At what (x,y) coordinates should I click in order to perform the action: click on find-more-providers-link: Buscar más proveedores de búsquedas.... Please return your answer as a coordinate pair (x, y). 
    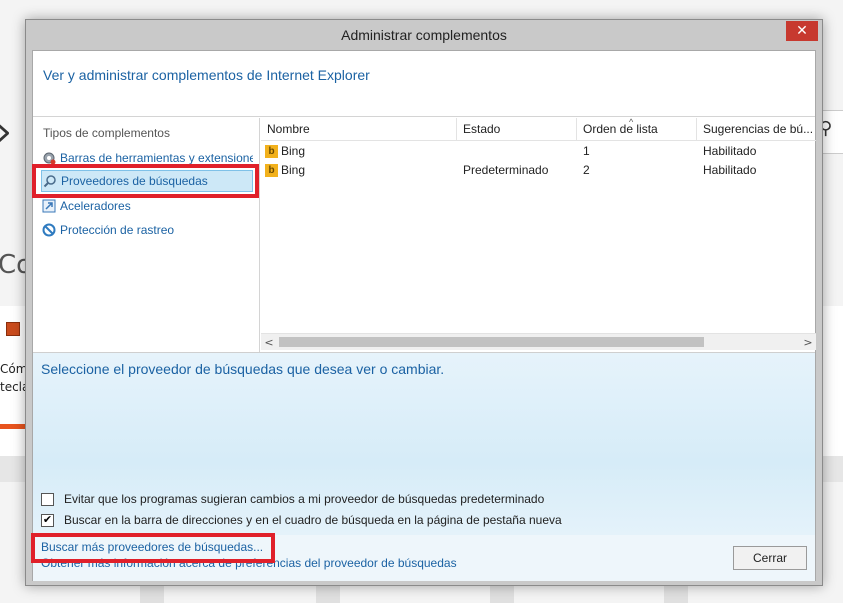
    Looking at the image, I should click on (152, 547).